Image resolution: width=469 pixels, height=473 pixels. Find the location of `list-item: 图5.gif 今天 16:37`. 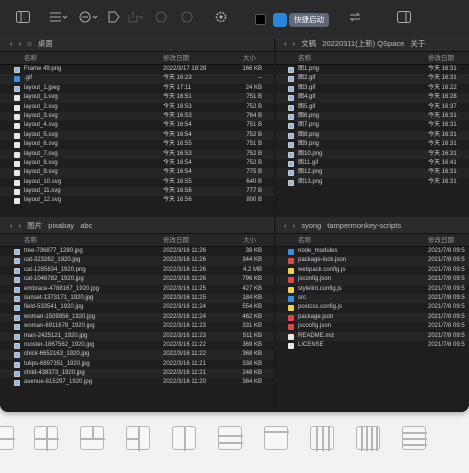

list-item: 图5.gif 今天 16:37 is located at coordinates (372, 107).